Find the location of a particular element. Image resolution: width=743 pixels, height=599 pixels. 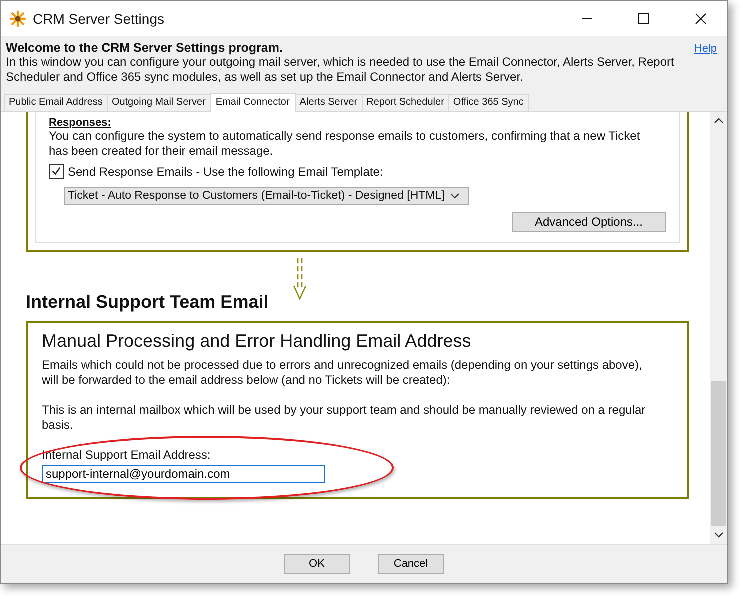

maximize-icon is located at coordinates (644, 18).